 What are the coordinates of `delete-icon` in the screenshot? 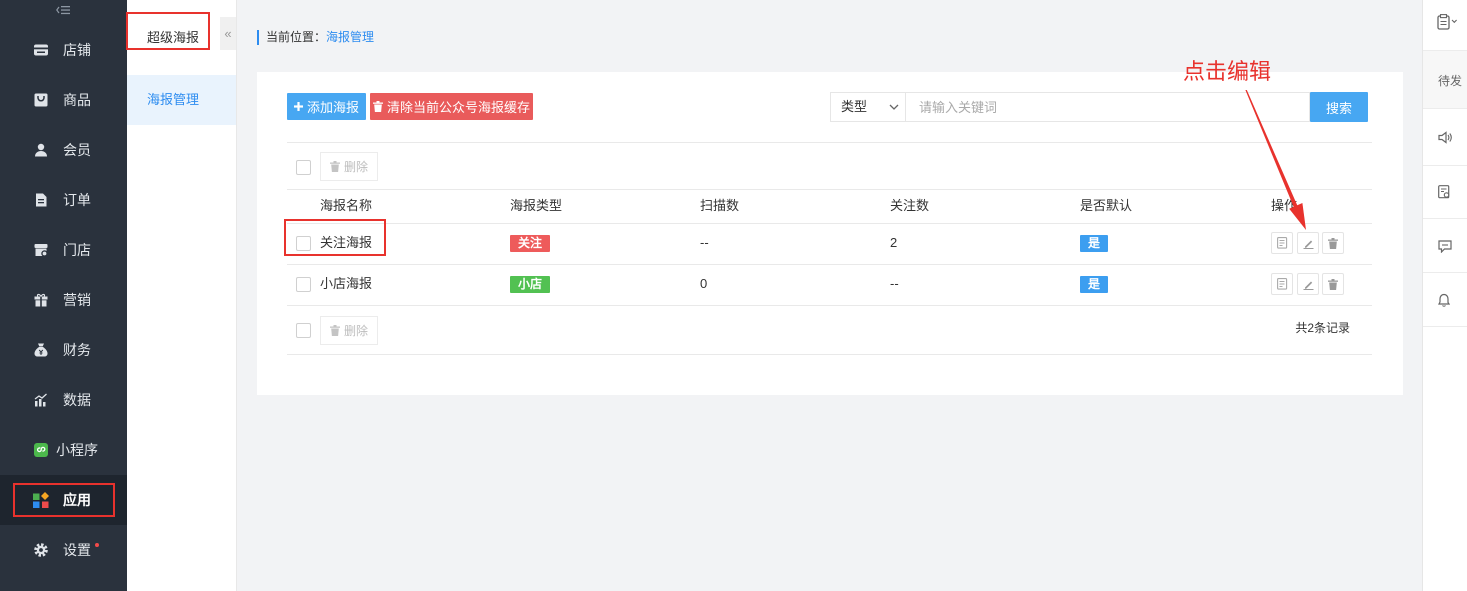 It's located at (1333, 284).